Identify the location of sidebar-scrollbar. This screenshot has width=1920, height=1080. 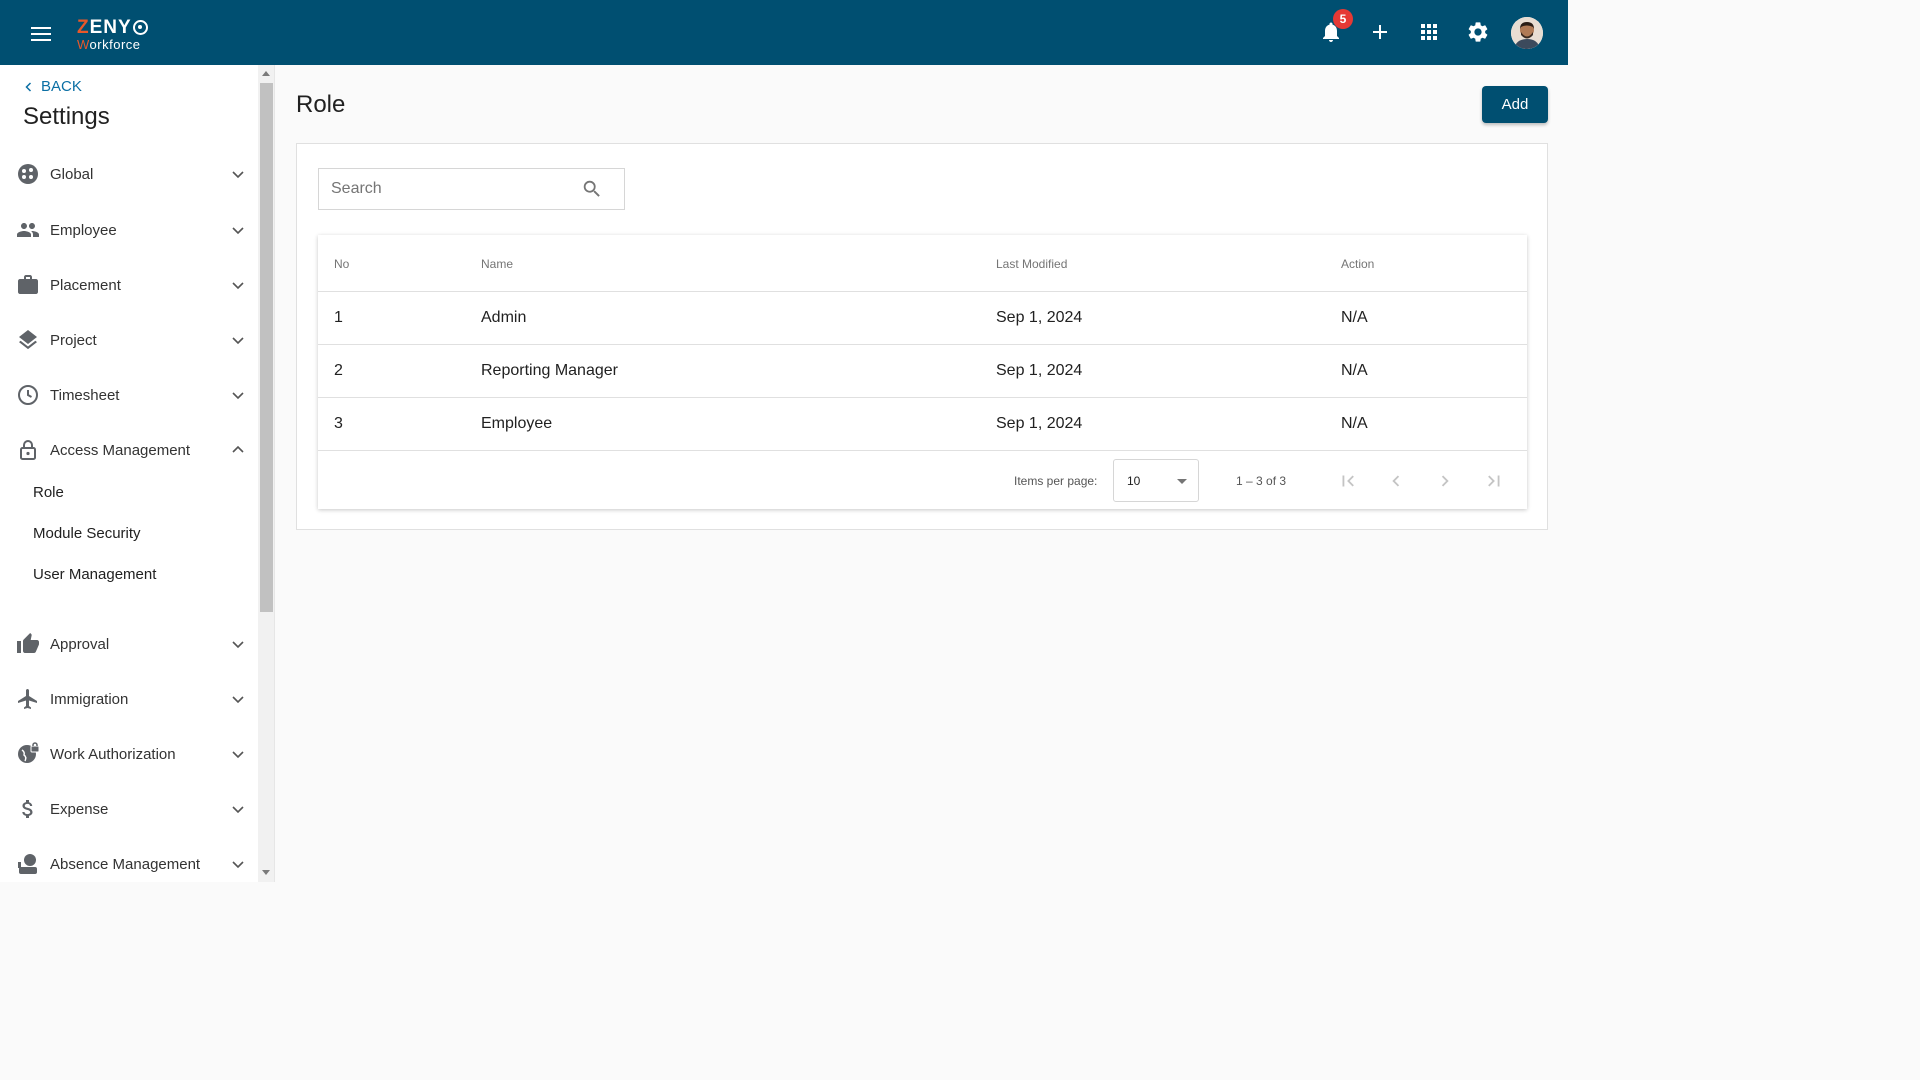
(266, 473).